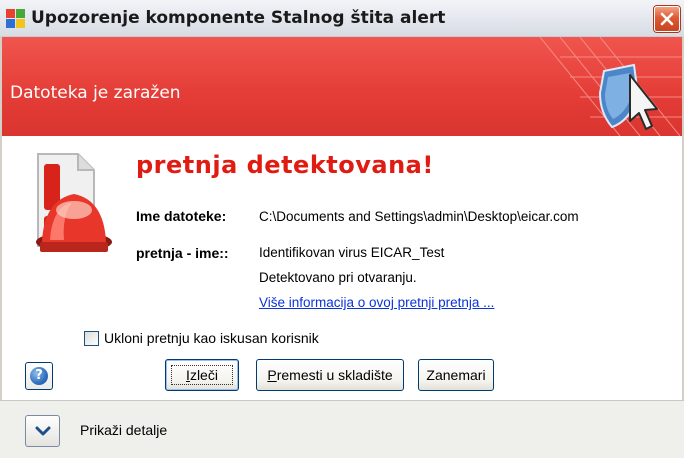  What do you see at coordinates (123, 430) in the screenshot?
I see `show-details-label: Prikaži detalje` at bounding box center [123, 430].